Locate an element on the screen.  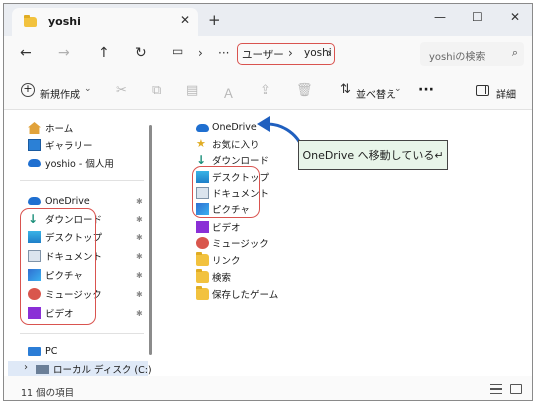
annotation-arrow is located at coordinates (281, 135).